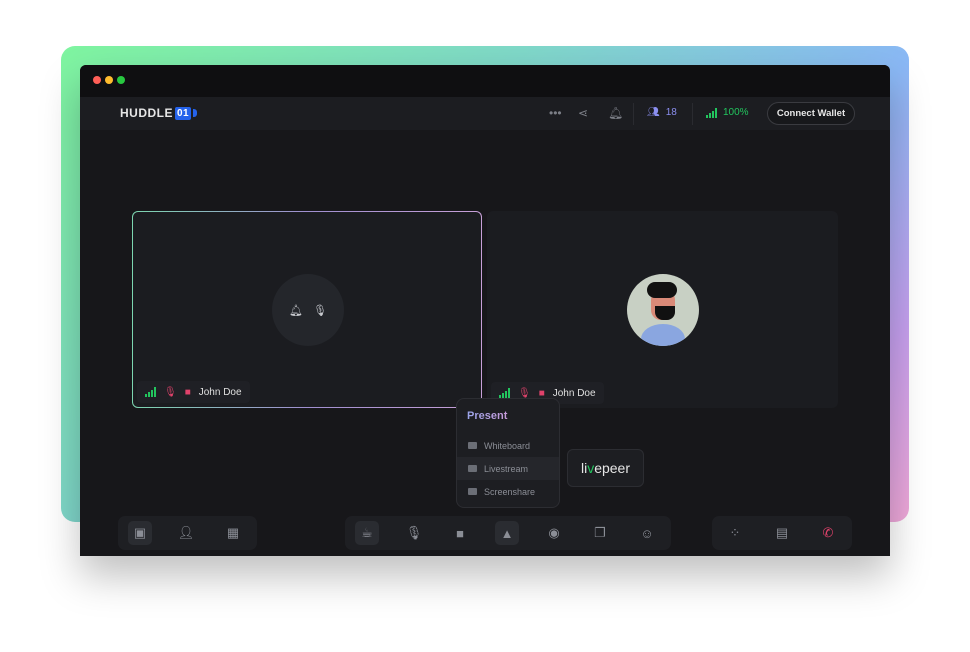 Image resolution: width=970 pixels, height=652 pixels. What do you see at coordinates (736, 112) in the screenshot?
I see `signal-value: 100%` at bounding box center [736, 112].